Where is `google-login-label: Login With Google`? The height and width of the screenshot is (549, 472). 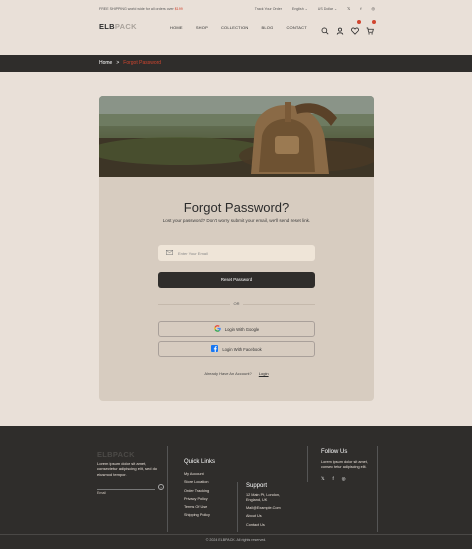 google-login-label: Login With Google is located at coordinates (242, 329).